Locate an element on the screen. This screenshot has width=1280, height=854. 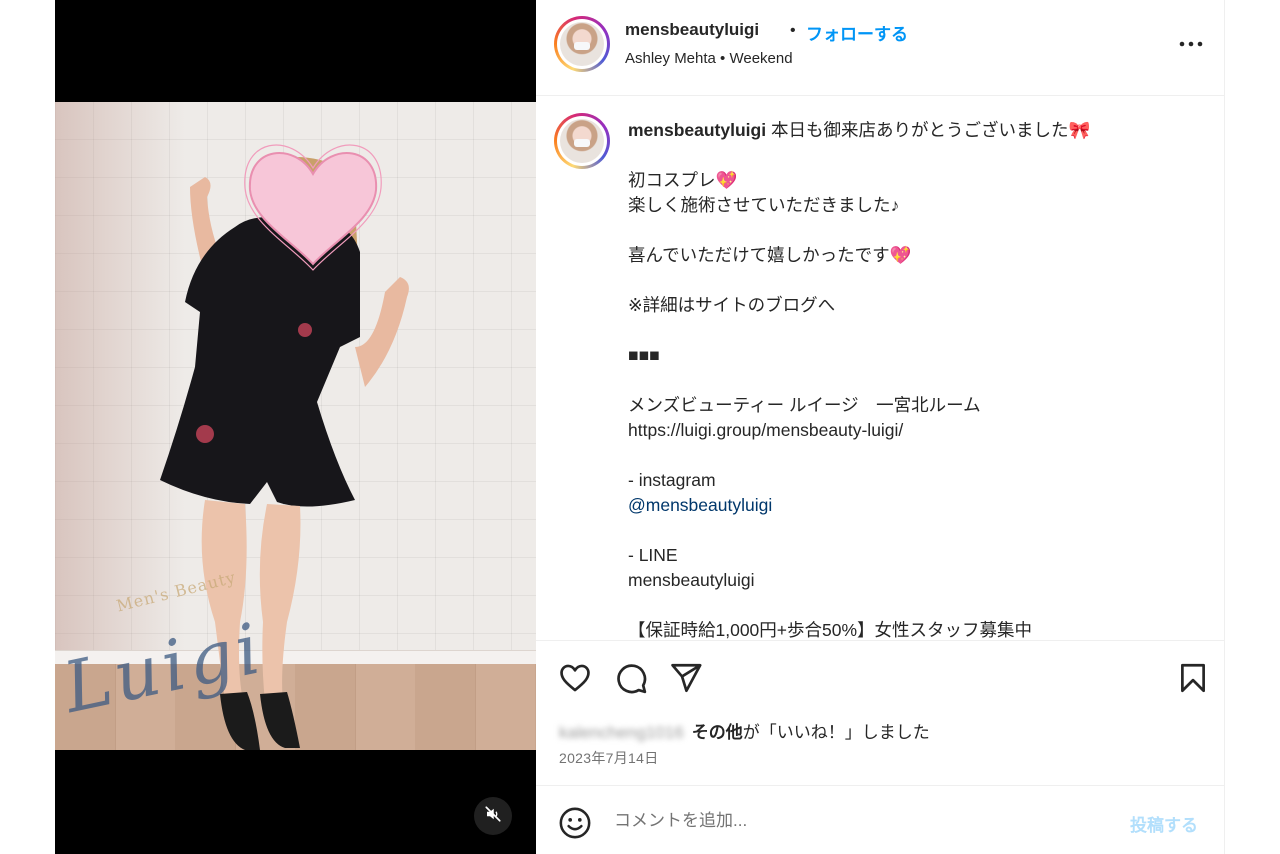
caption-avatar is located at coordinates (582, 141).